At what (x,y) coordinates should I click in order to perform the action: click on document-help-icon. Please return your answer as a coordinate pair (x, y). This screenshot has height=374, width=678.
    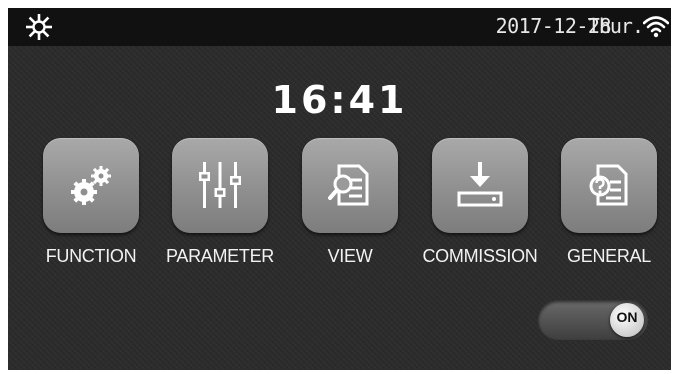
    Looking at the image, I should click on (608, 185).